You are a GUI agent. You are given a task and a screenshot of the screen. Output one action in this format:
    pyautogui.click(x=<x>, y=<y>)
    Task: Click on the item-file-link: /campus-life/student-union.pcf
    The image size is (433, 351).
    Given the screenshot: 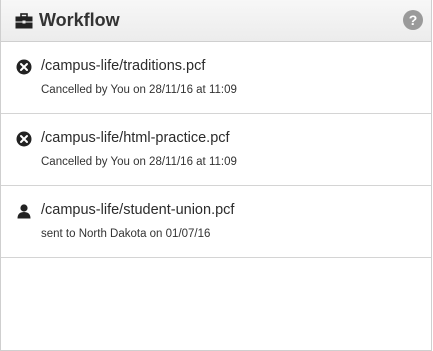 What is the action you would take?
    pyautogui.click(x=137, y=210)
    